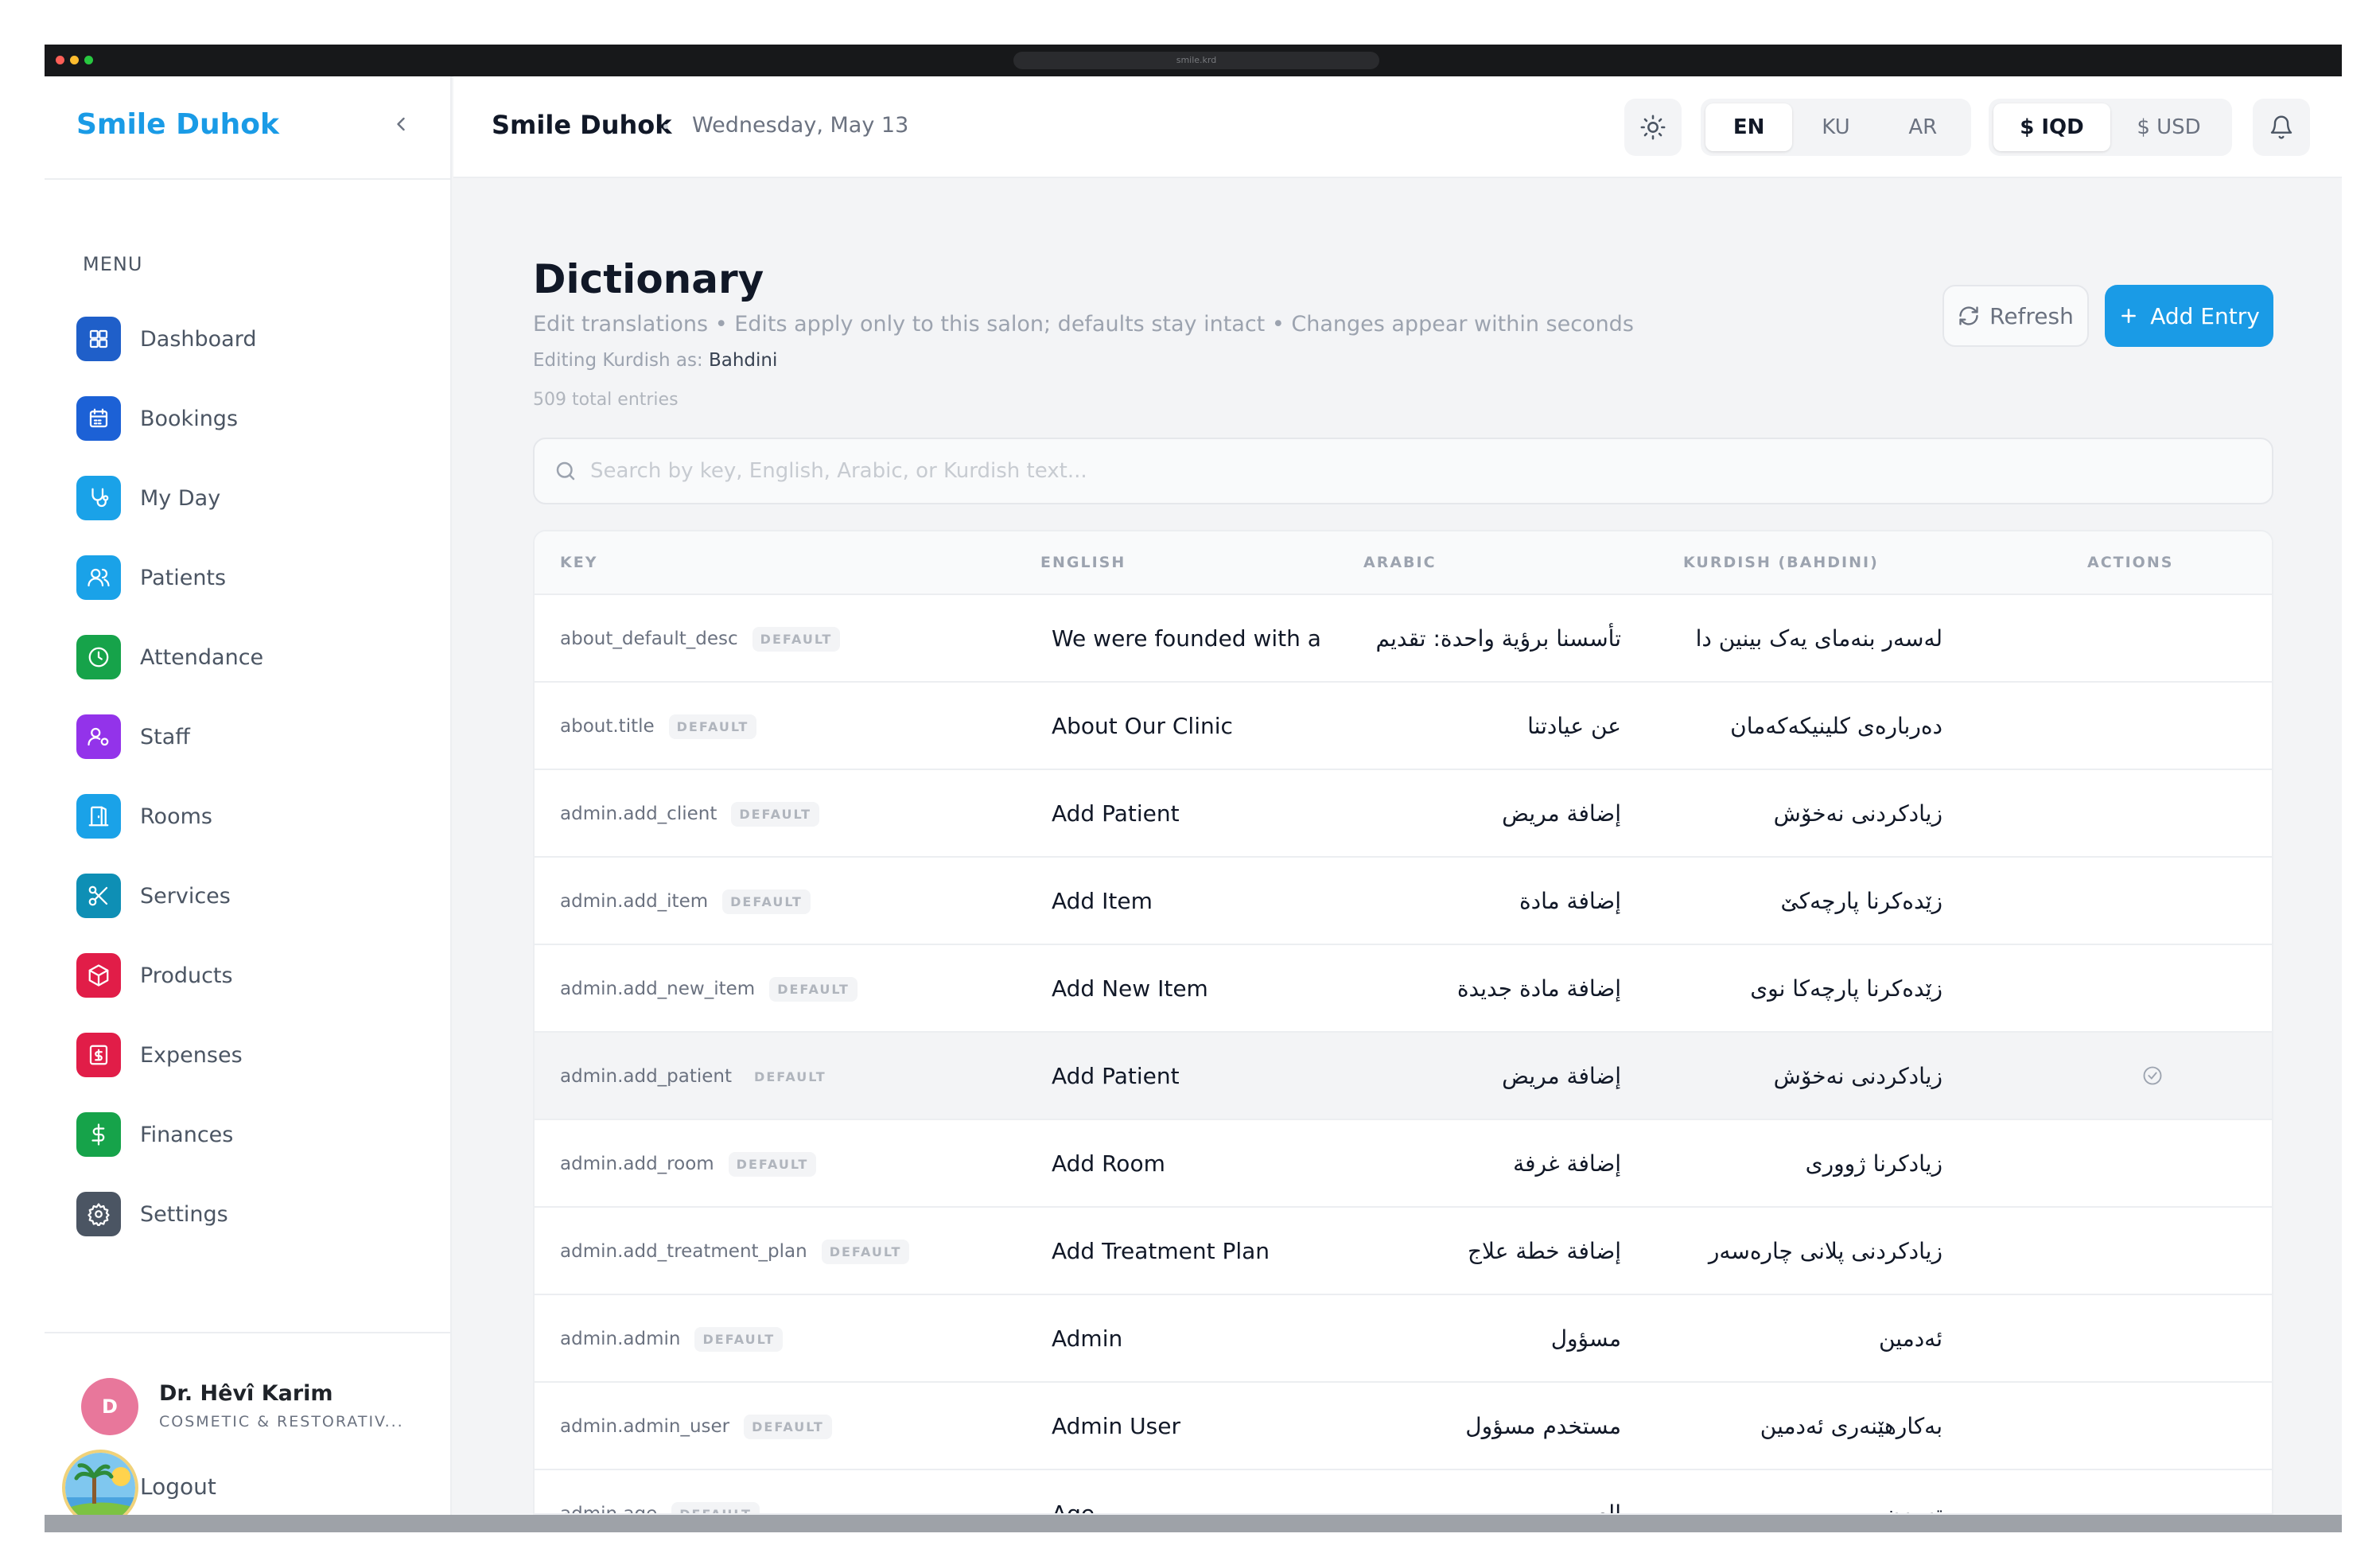 The height and width of the screenshot is (1553, 2380). I want to click on lang-ar-button: AR, so click(1923, 127).